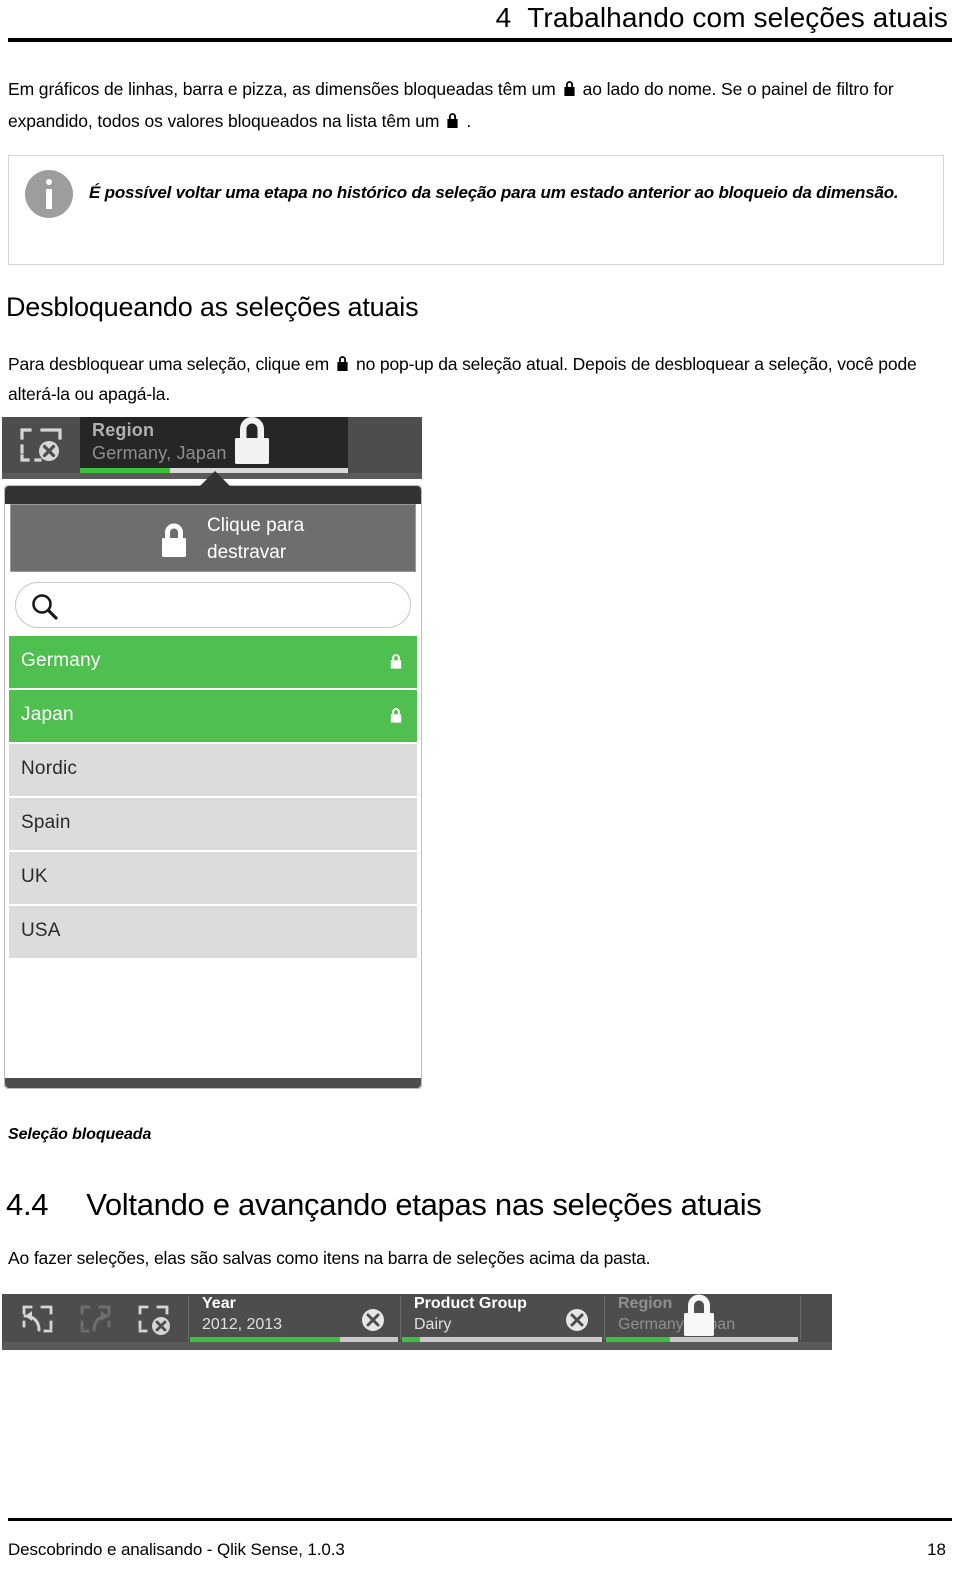 This screenshot has width=960, height=1576. What do you see at coordinates (40, 1320) in the screenshot?
I see `step-back-button` at bounding box center [40, 1320].